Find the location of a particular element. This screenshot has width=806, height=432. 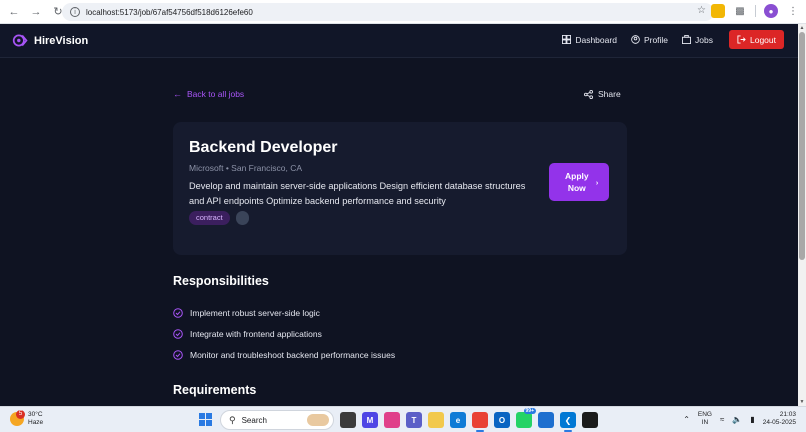

brand-name: HireVision is located at coordinates (61, 40).